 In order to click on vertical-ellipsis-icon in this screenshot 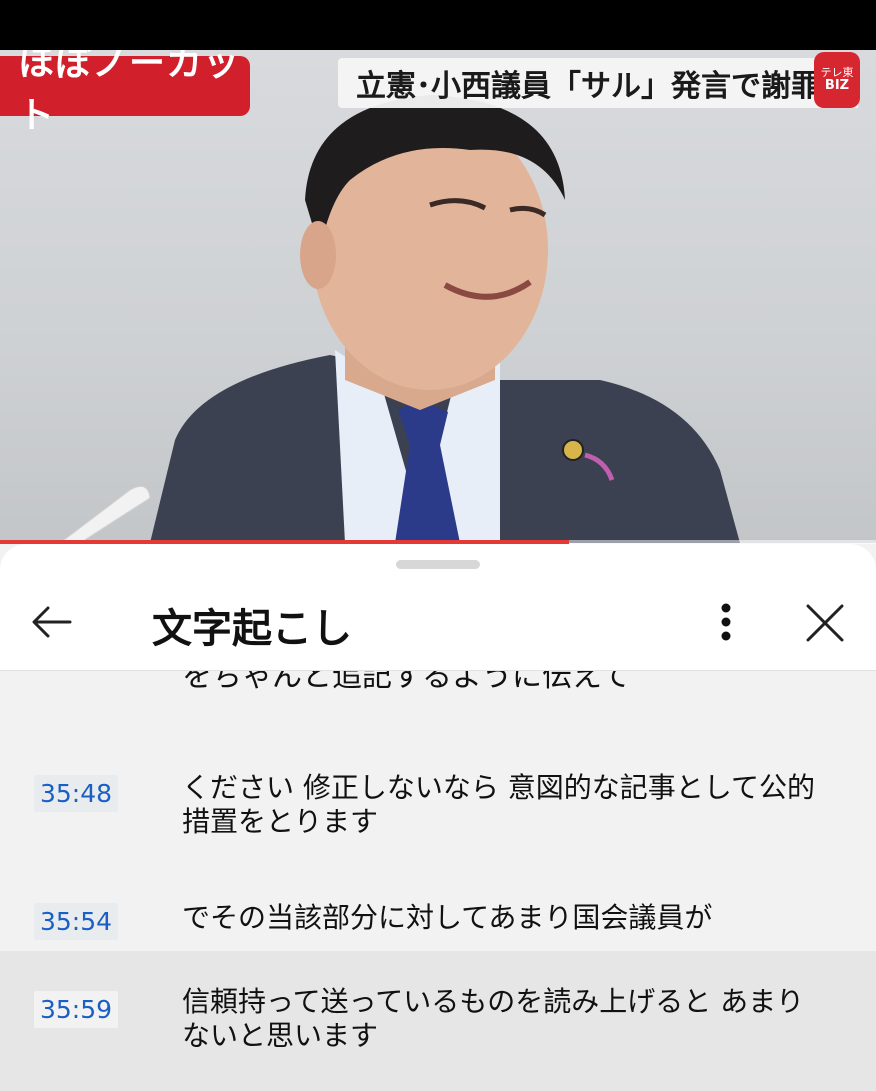, I will do `click(726, 622)`.